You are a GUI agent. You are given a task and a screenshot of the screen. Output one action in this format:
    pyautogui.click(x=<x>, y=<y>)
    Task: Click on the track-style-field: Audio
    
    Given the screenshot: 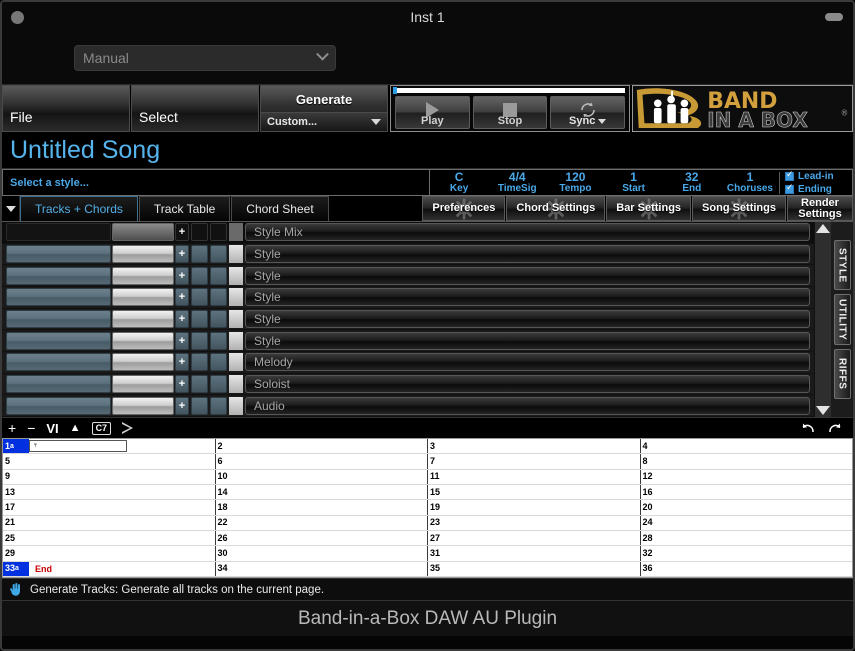 What is the action you would take?
    pyautogui.click(x=527, y=405)
    